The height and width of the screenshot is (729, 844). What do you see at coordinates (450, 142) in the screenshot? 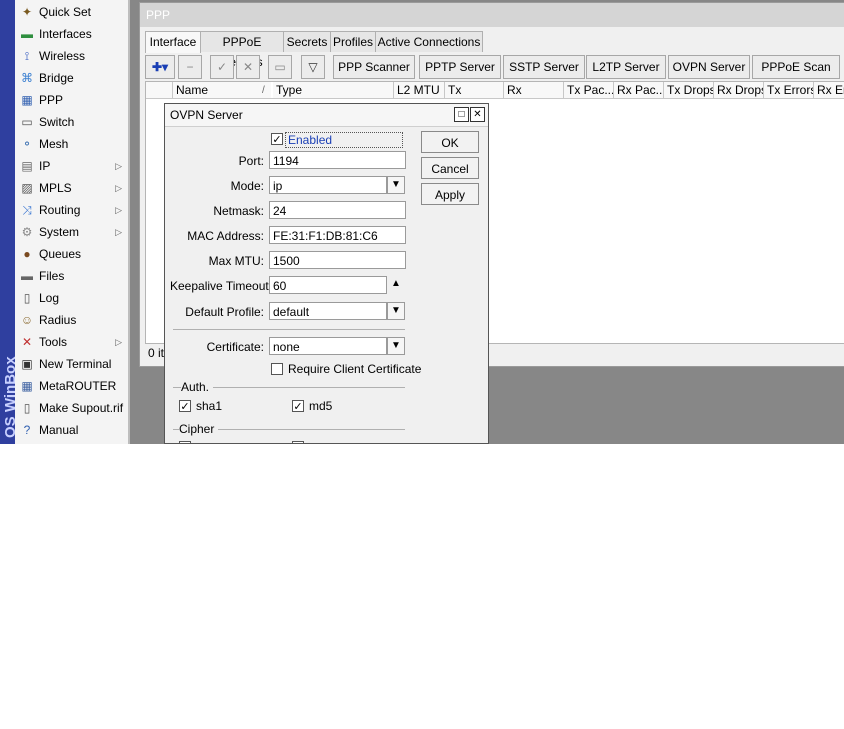
I see `ok-button: OK` at bounding box center [450, 142].